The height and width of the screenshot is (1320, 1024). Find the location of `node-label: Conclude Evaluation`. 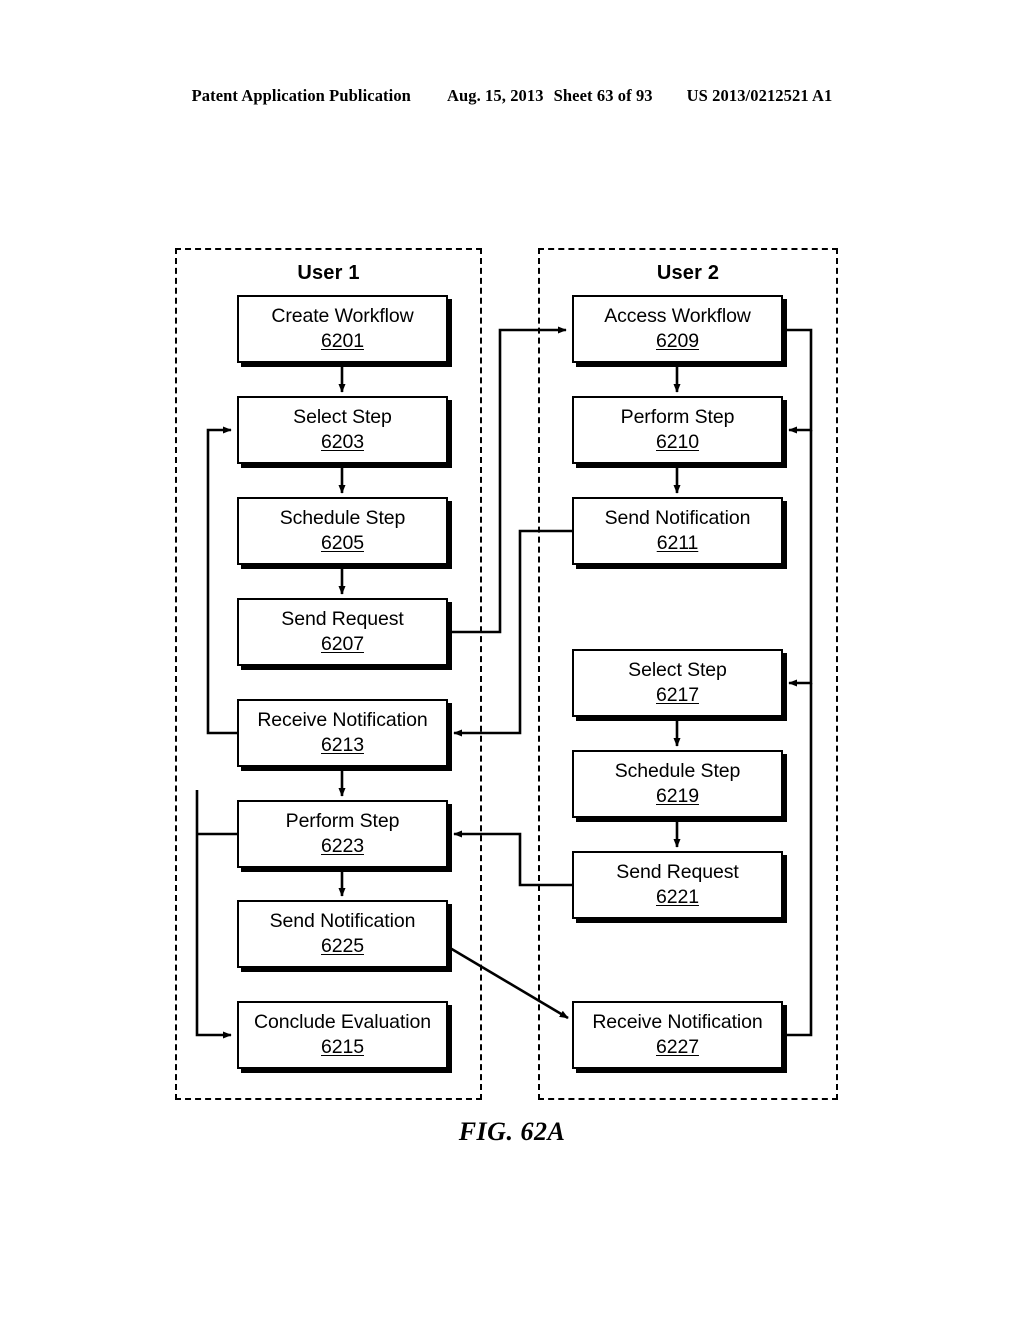

node-label: Conclude Evaluation is located at coordinates (342, 1022).